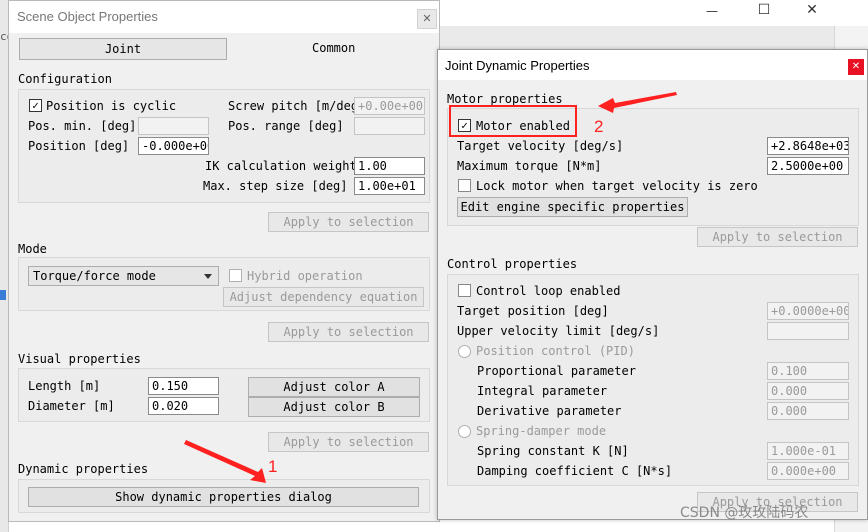 The height and width of the screenshot is (532, 868). Describe the element at coordinates (744, 513) in the screenshot. I see `watermark: CSDN @玫玫陆码农` at that location.